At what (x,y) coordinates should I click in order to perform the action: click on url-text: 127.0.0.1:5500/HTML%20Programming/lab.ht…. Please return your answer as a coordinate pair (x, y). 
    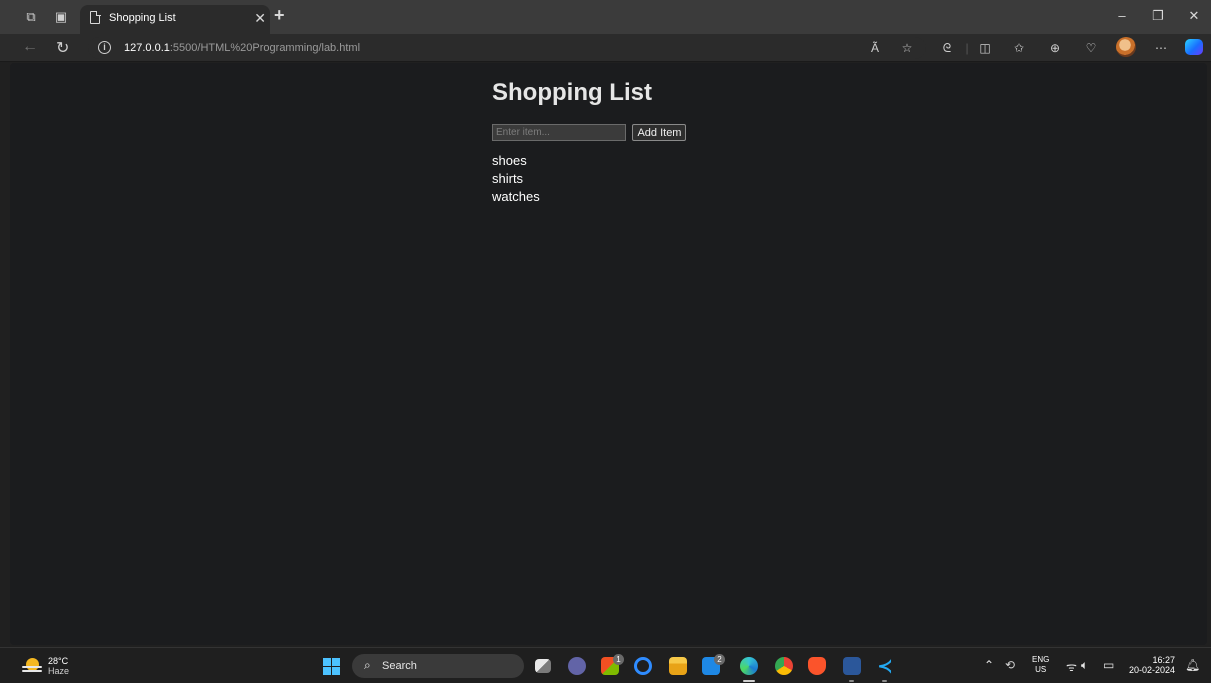
    Looking at the image, I should click on (242, 48).